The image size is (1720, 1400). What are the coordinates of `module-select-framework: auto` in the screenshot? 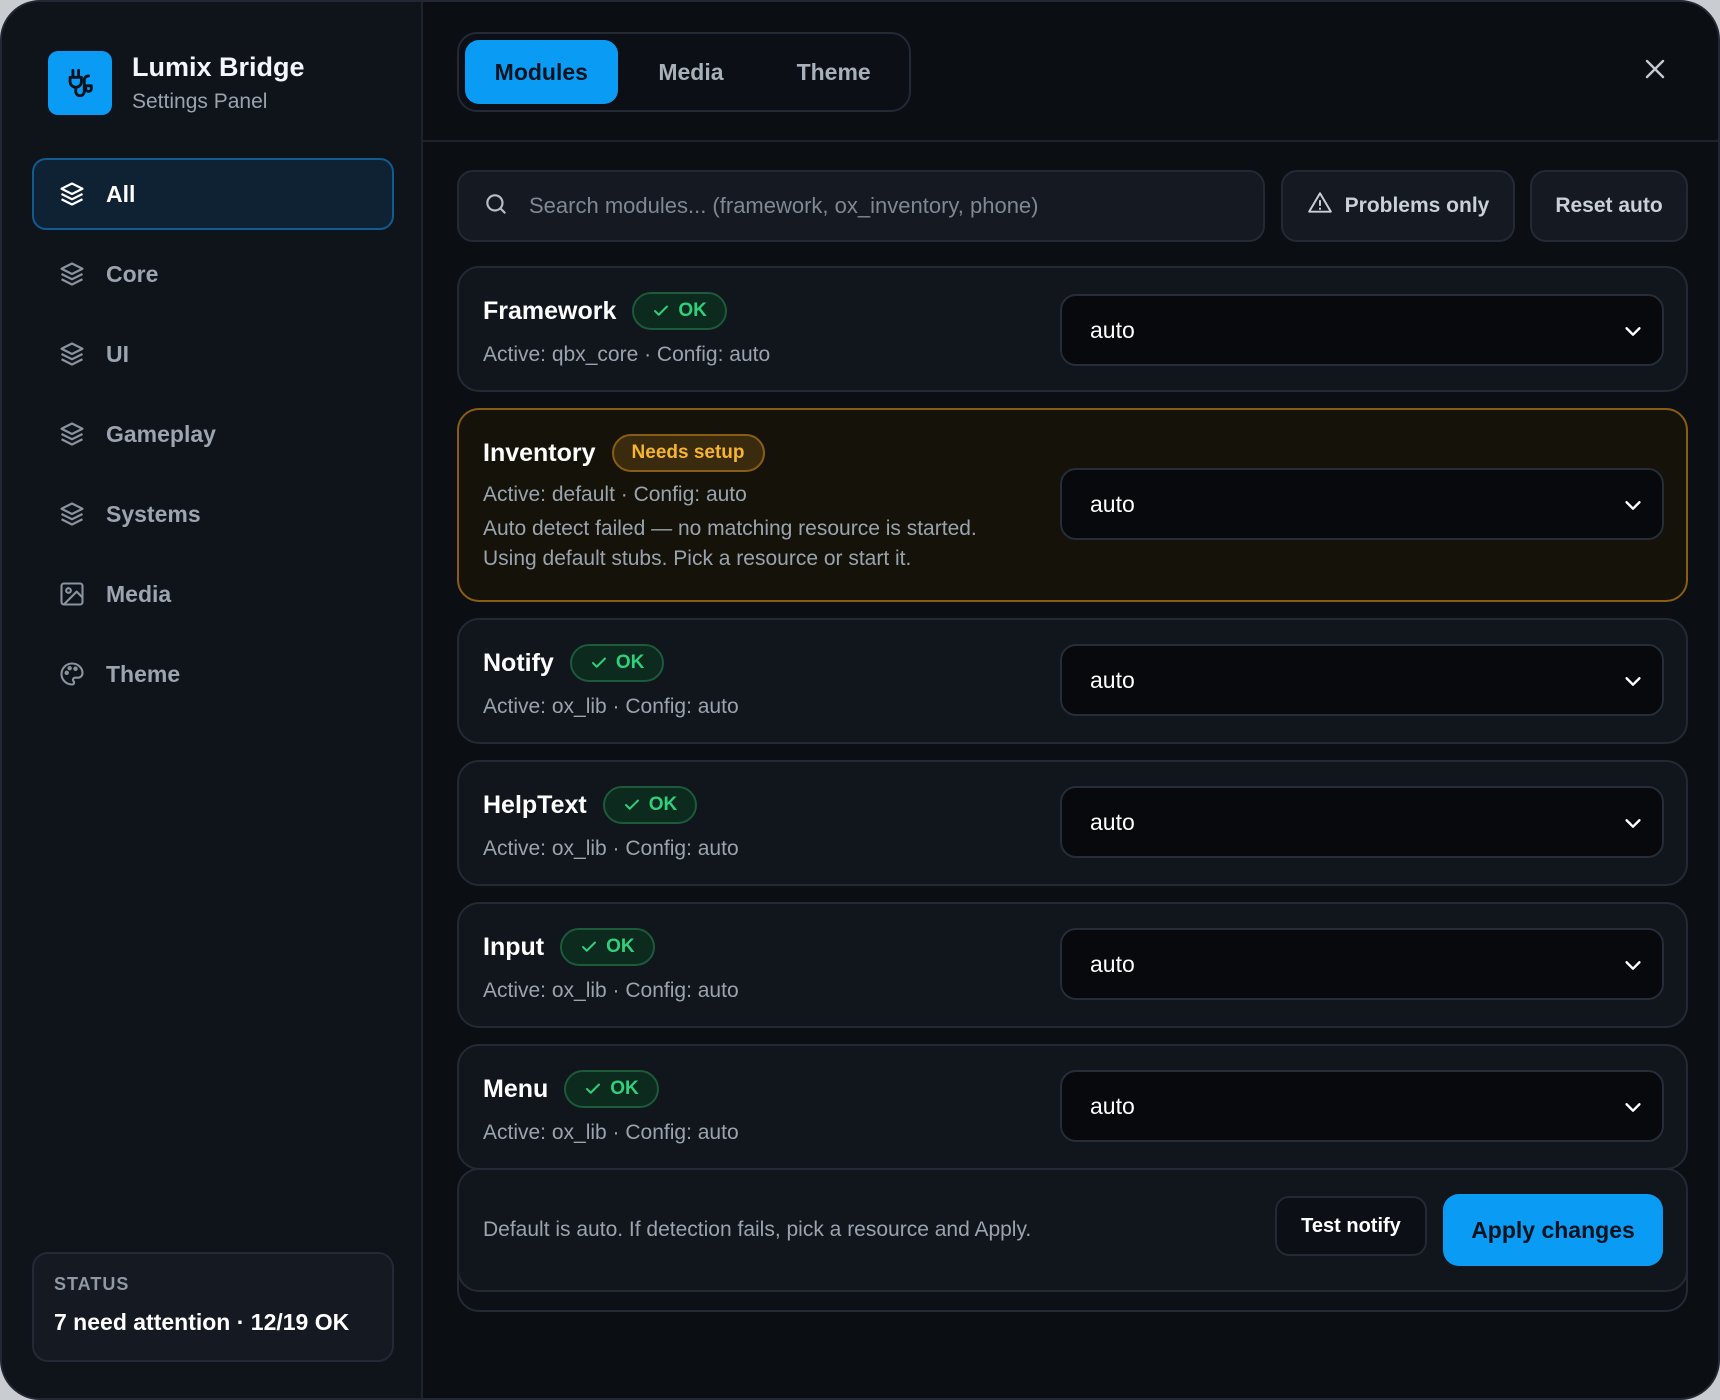 It's located at (1362, 330).